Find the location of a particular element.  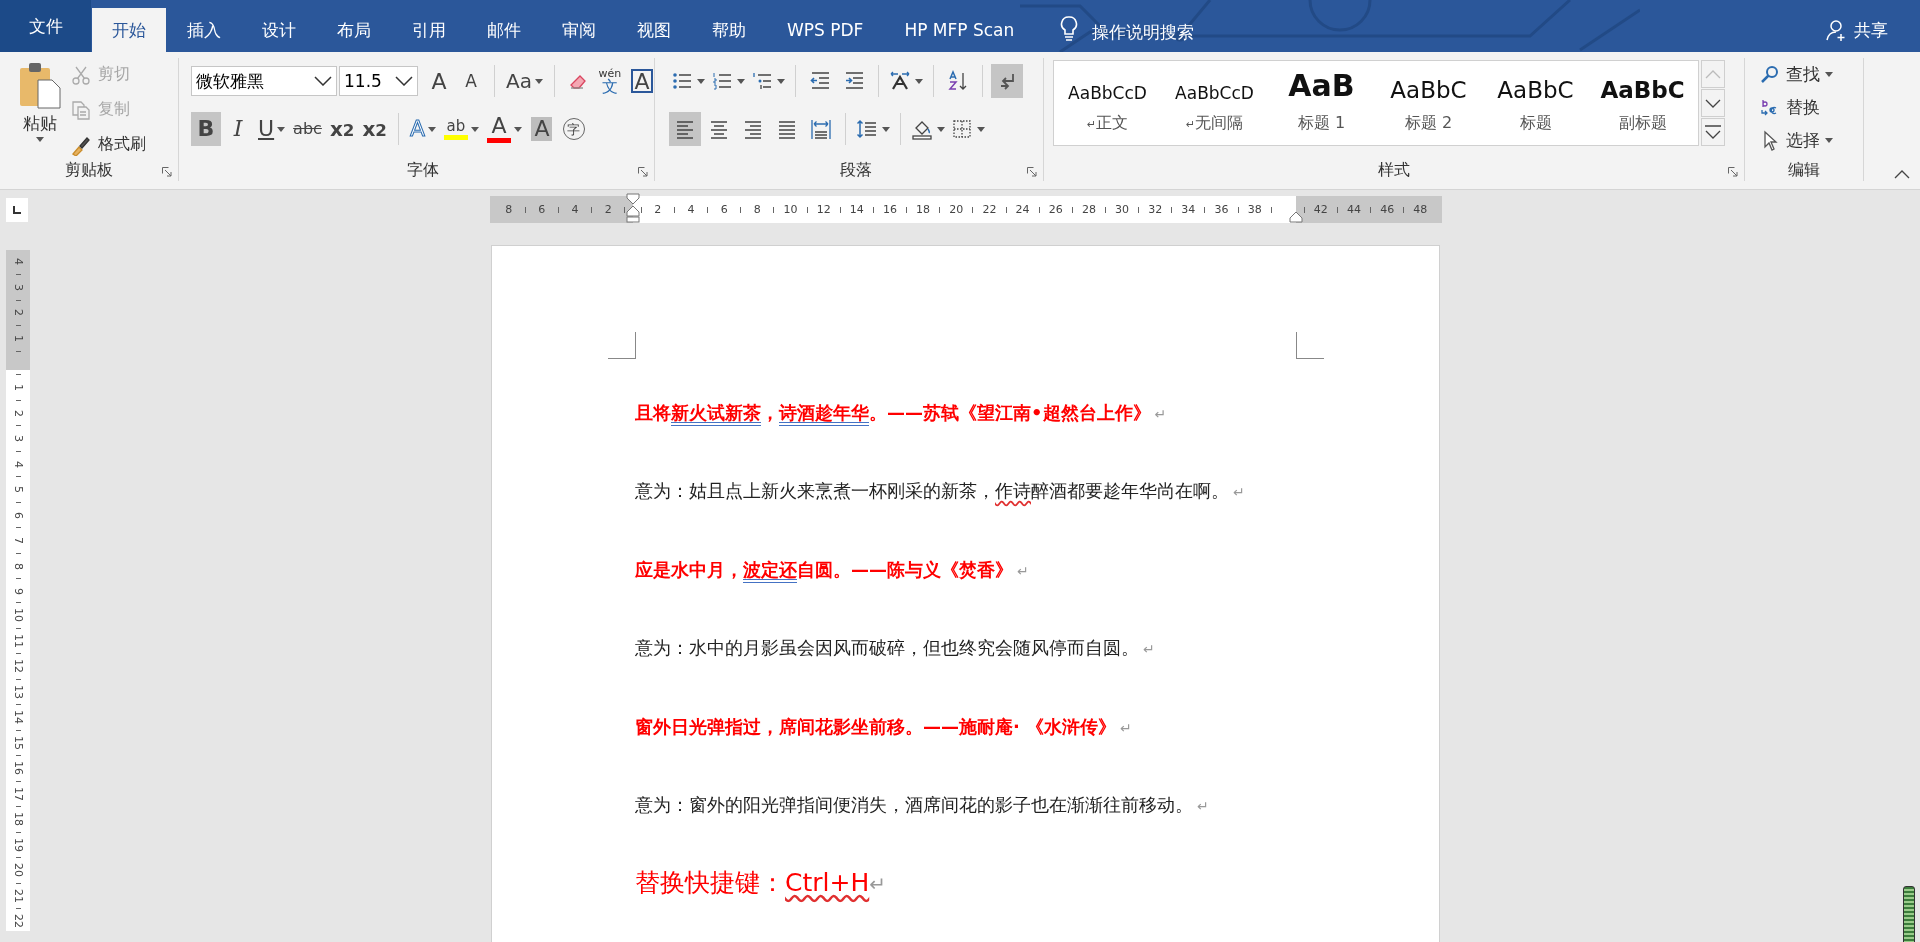

more-styles-button is located at coordinates (1713, 132).